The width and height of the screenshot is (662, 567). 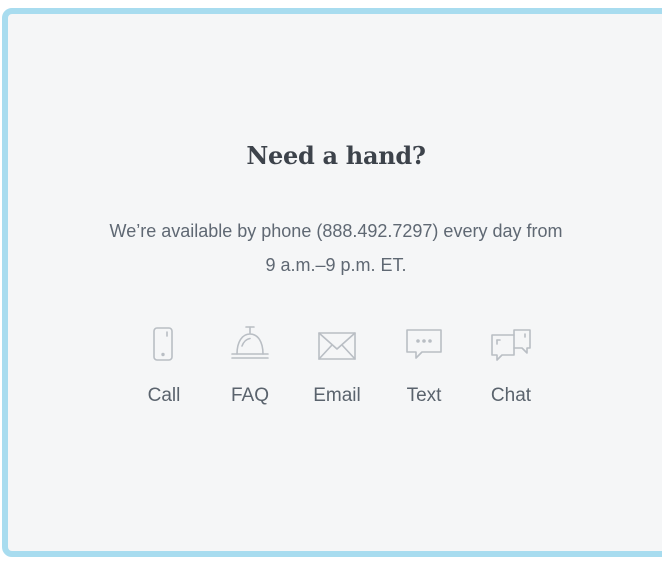 What do you see at coordinates (337, 395) in the screenshot?
I see `contact-option-label: Email` at bounding box center [337, 395].